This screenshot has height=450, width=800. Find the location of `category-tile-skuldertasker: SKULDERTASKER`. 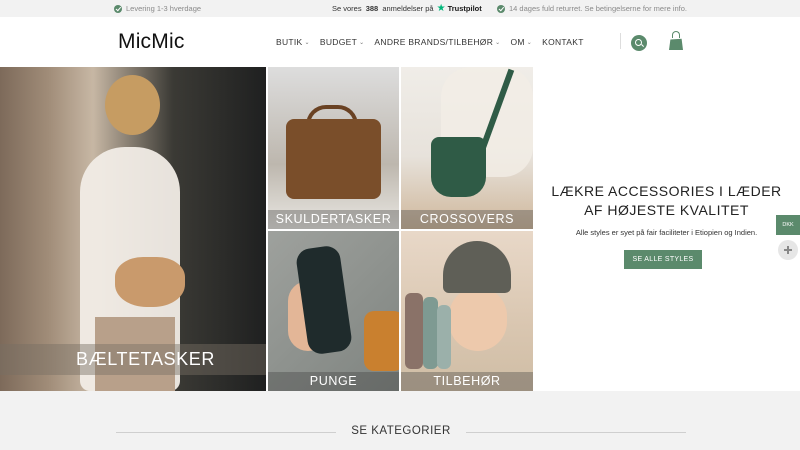

category-tile-skuldertasker: SKULDERTASKER is located at coordinates (333, 148).